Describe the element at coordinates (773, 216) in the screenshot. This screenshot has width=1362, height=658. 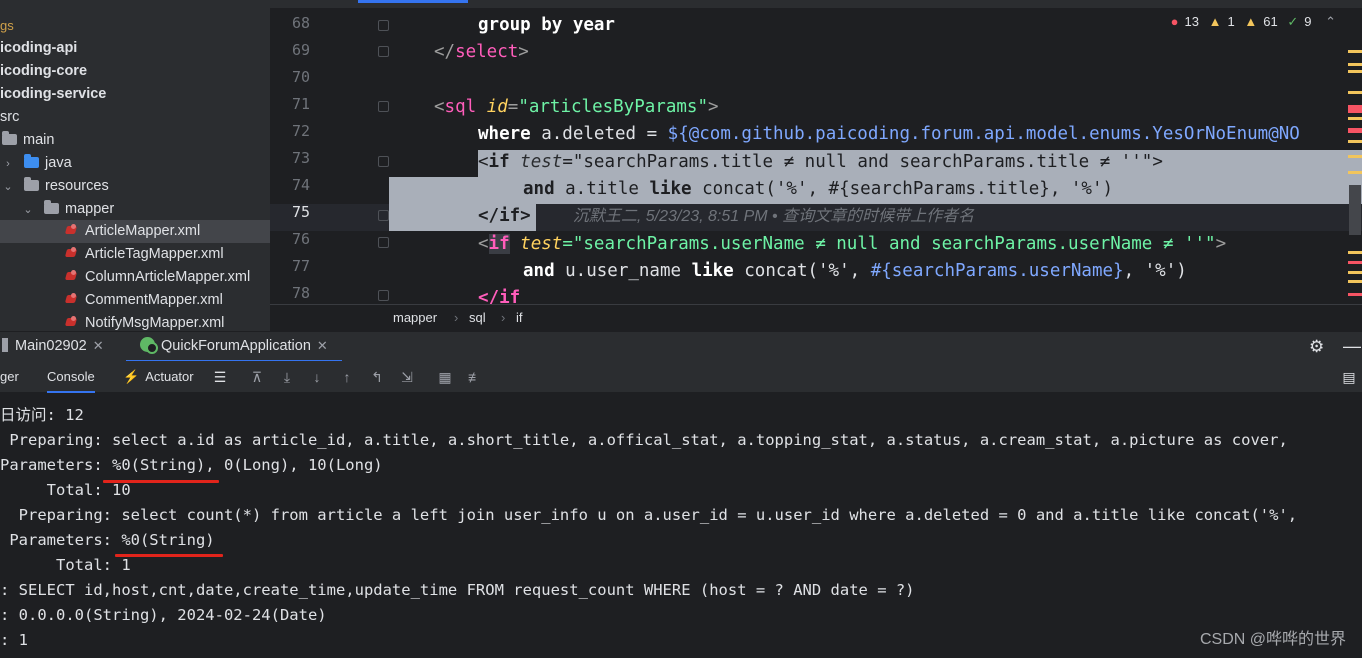
I see `git-blame-hint: 沉默王二, 5/23/23, 8:51 PM • 查询文章的时候带上作者名` at that location.